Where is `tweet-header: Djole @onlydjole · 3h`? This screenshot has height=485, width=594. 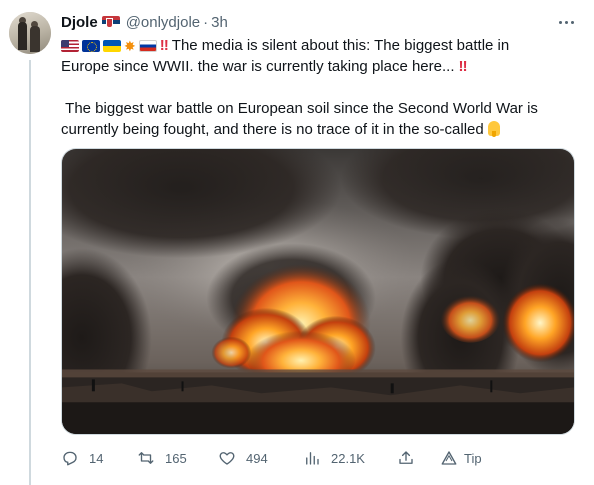 tweet-header: Djole @onlydjole · 3h is located at coordinates (144, 22).